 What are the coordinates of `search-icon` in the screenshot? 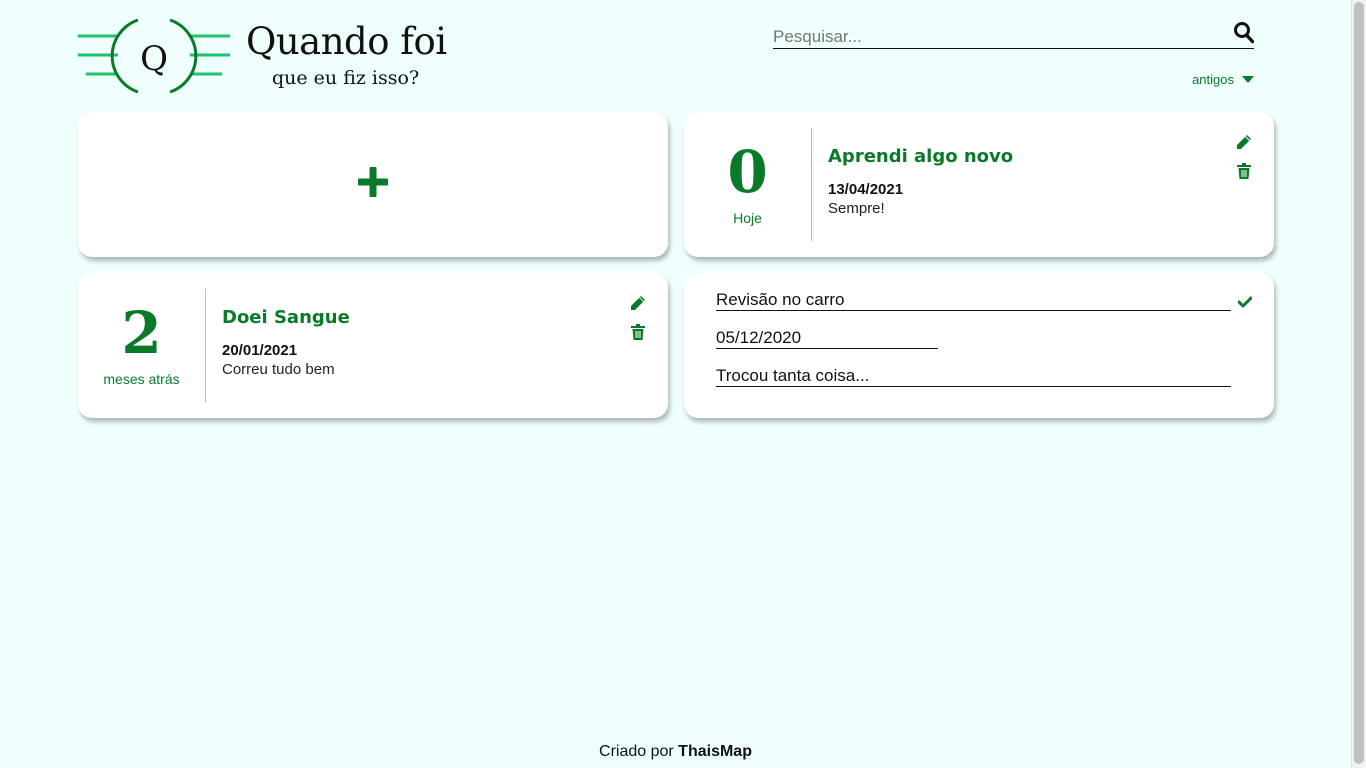 It's located at (1244, 35).